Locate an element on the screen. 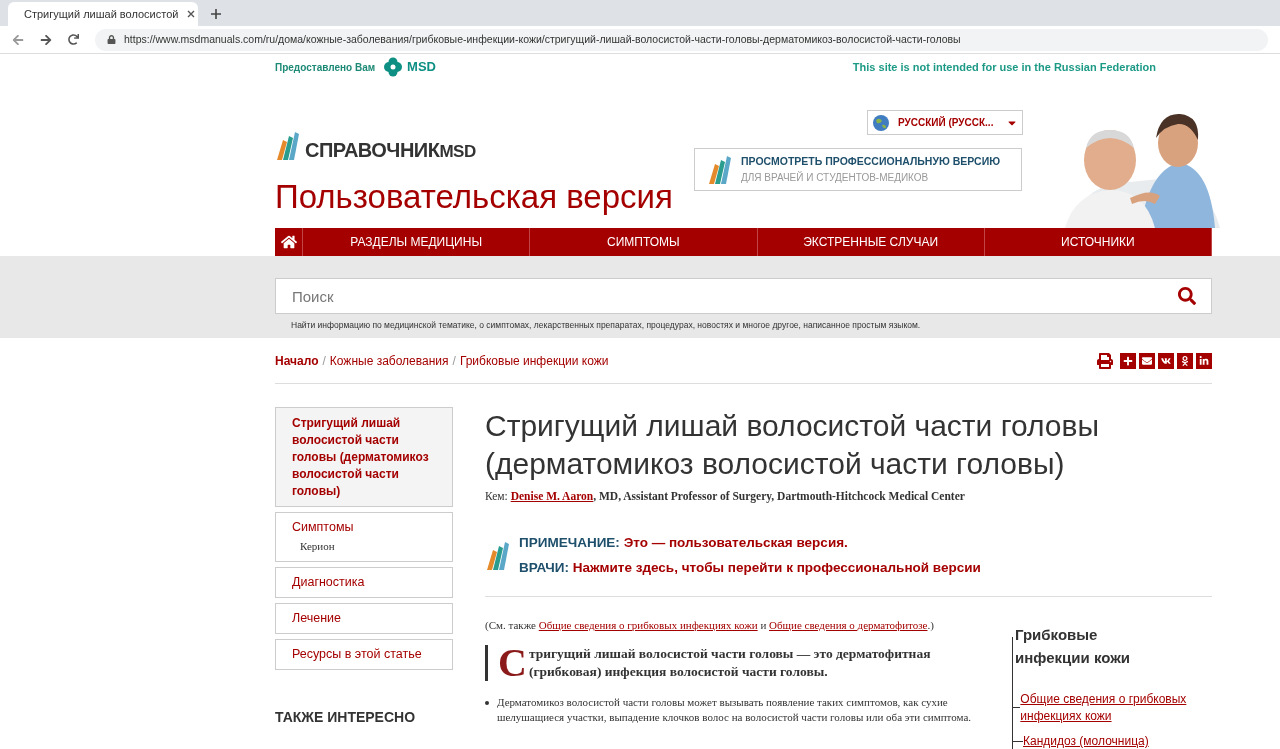 This screenshot has width=1280, height=749. close-icon is located at coordinates (191, 14).